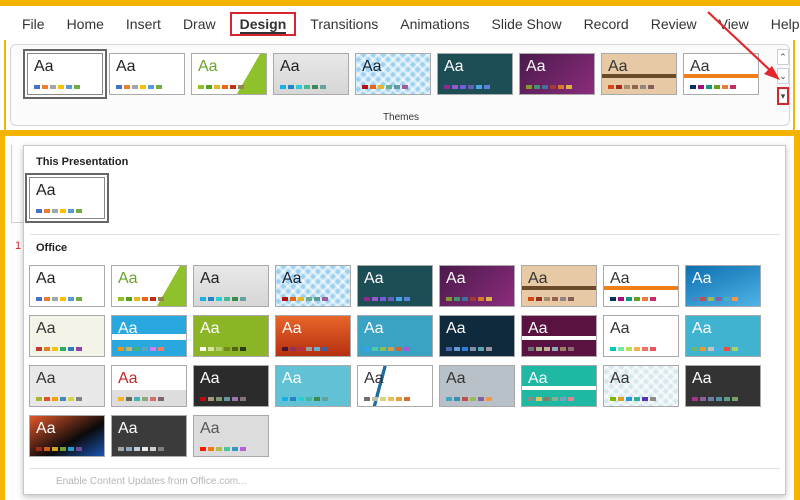  Describe the element at coordinates (85, 24) in the screenshot. I see `tab-home: Home` at that location.